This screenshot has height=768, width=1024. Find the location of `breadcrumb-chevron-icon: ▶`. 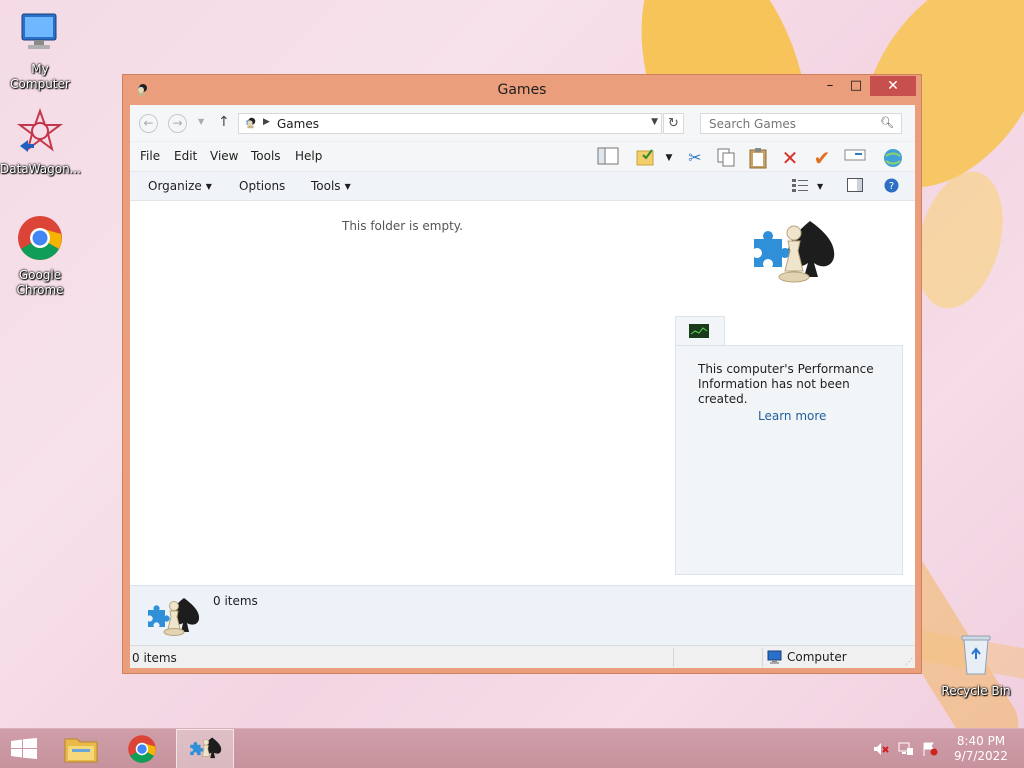

breadcrumb-chevron-icon: ▶ is located at coordinates (266, 122).